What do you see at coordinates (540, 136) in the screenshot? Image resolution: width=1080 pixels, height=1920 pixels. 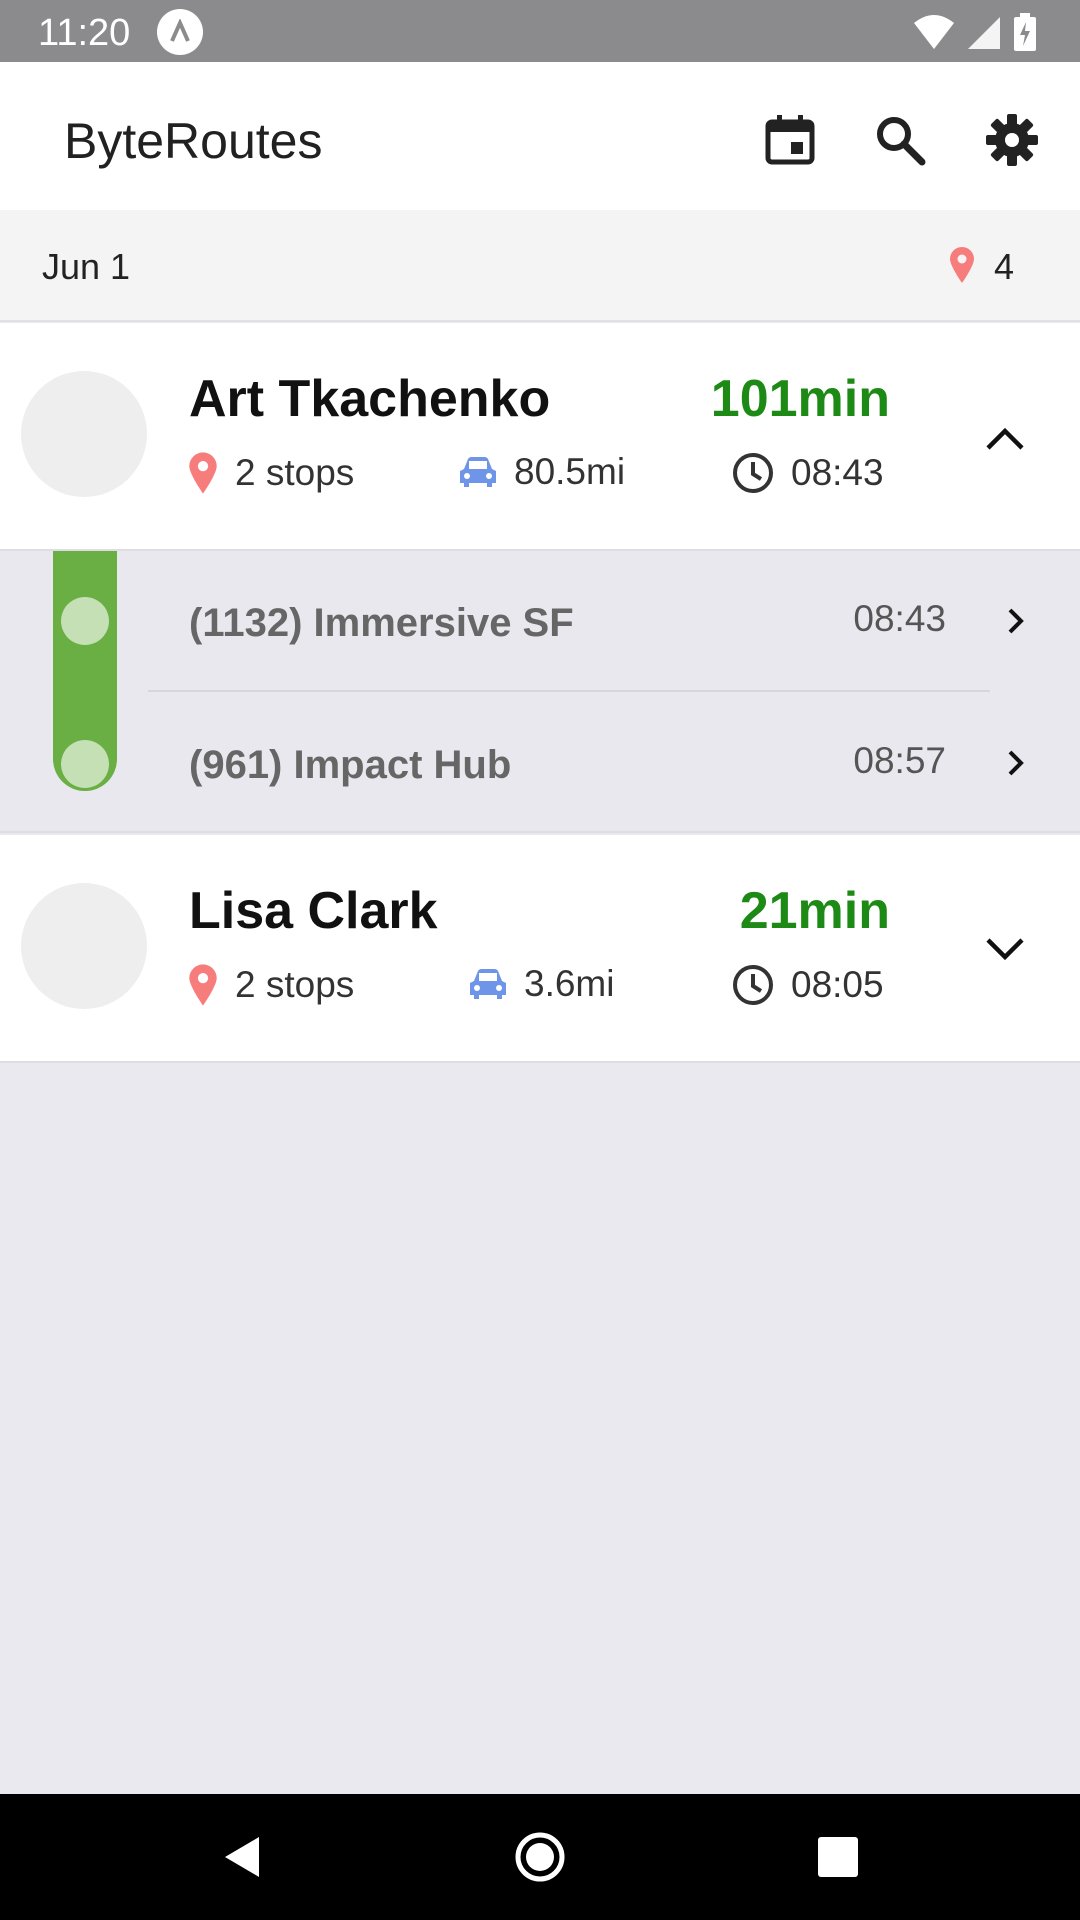 I see `app-bar: ByteRoutes` at bounding box center [540, 136].